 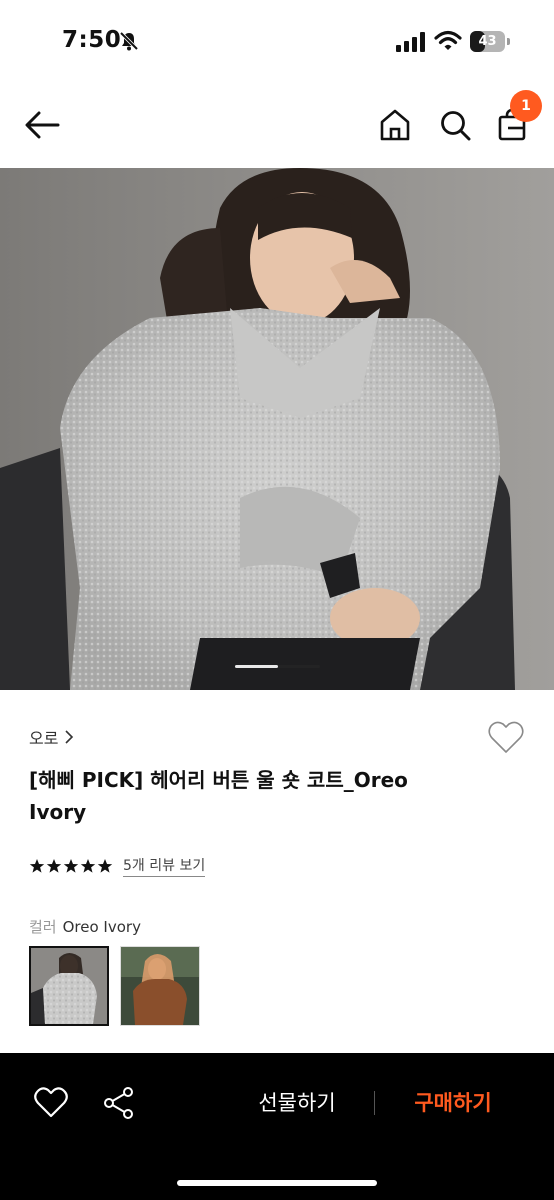 What do you see at coordinates (44, 738) in the screenshot?
I see `brand-name: 오로` at bounding box center [44, 738].